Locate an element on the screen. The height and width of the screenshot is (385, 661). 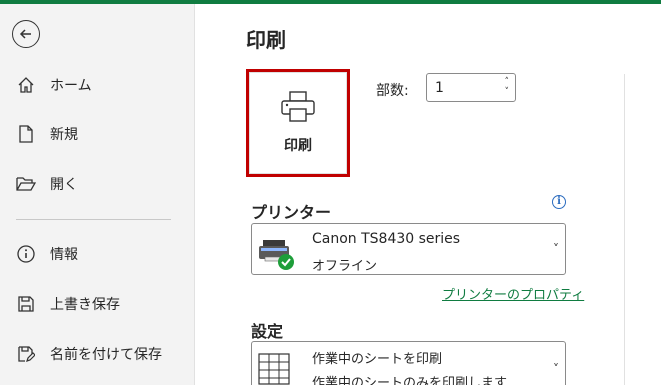
page-title: 印刷 is located at coordinates (266, 40).